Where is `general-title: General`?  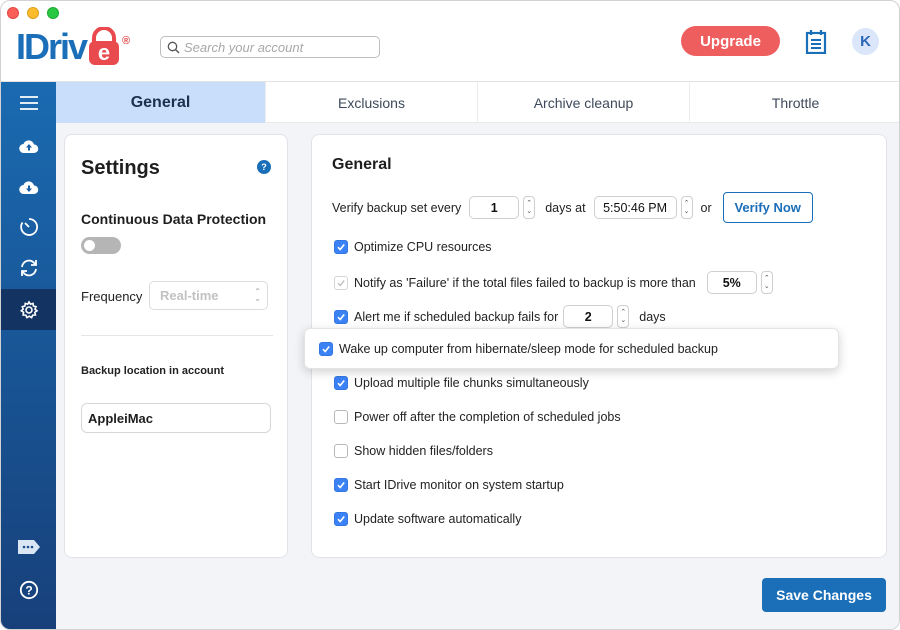
general-title: General is located at coordinates (362, 164).